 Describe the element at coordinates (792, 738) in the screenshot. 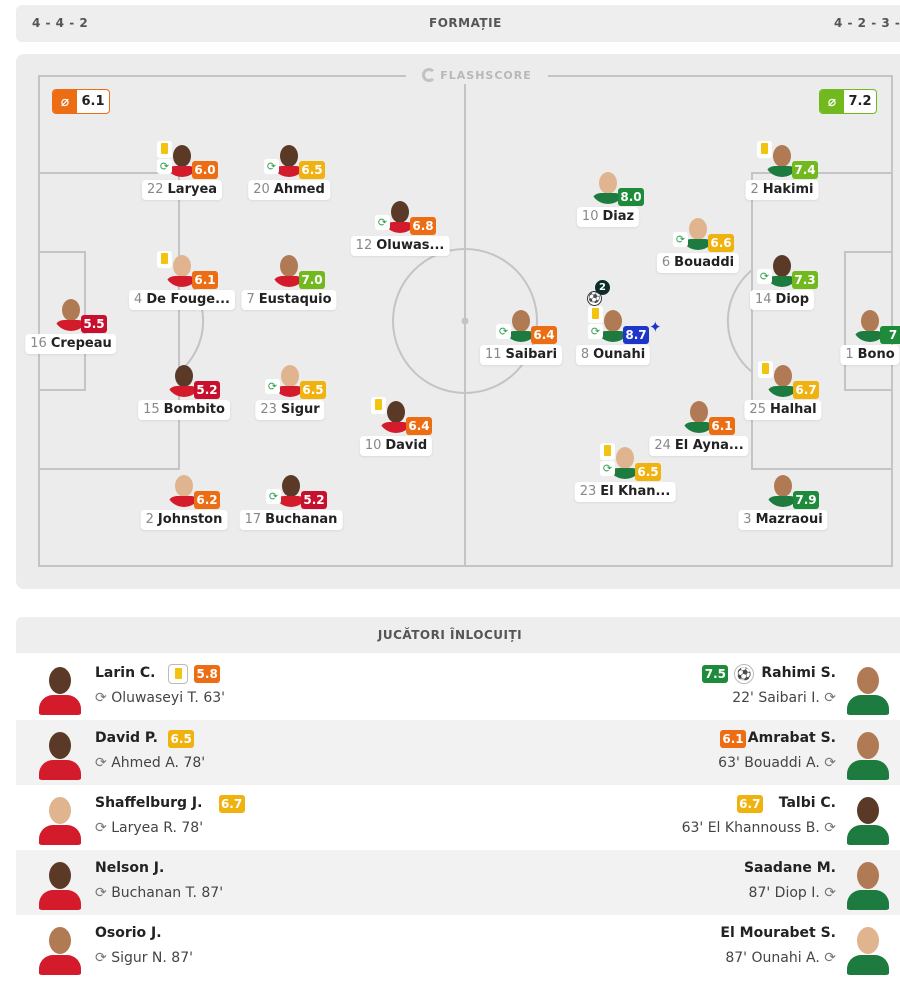

I see `away-sub-name: Amrabat S.` at that location.